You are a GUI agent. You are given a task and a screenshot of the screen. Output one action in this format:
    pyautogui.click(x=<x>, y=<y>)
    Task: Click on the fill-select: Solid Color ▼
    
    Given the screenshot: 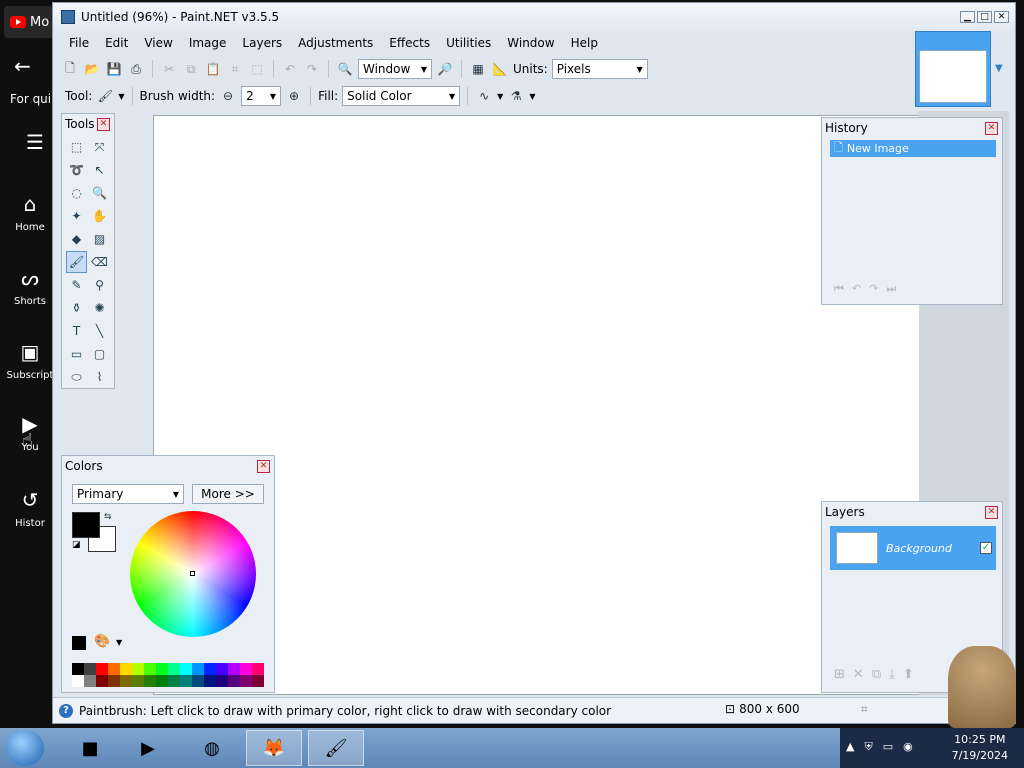 What is the action you would take?
    pyautogui.click(x=401, y=96)
    